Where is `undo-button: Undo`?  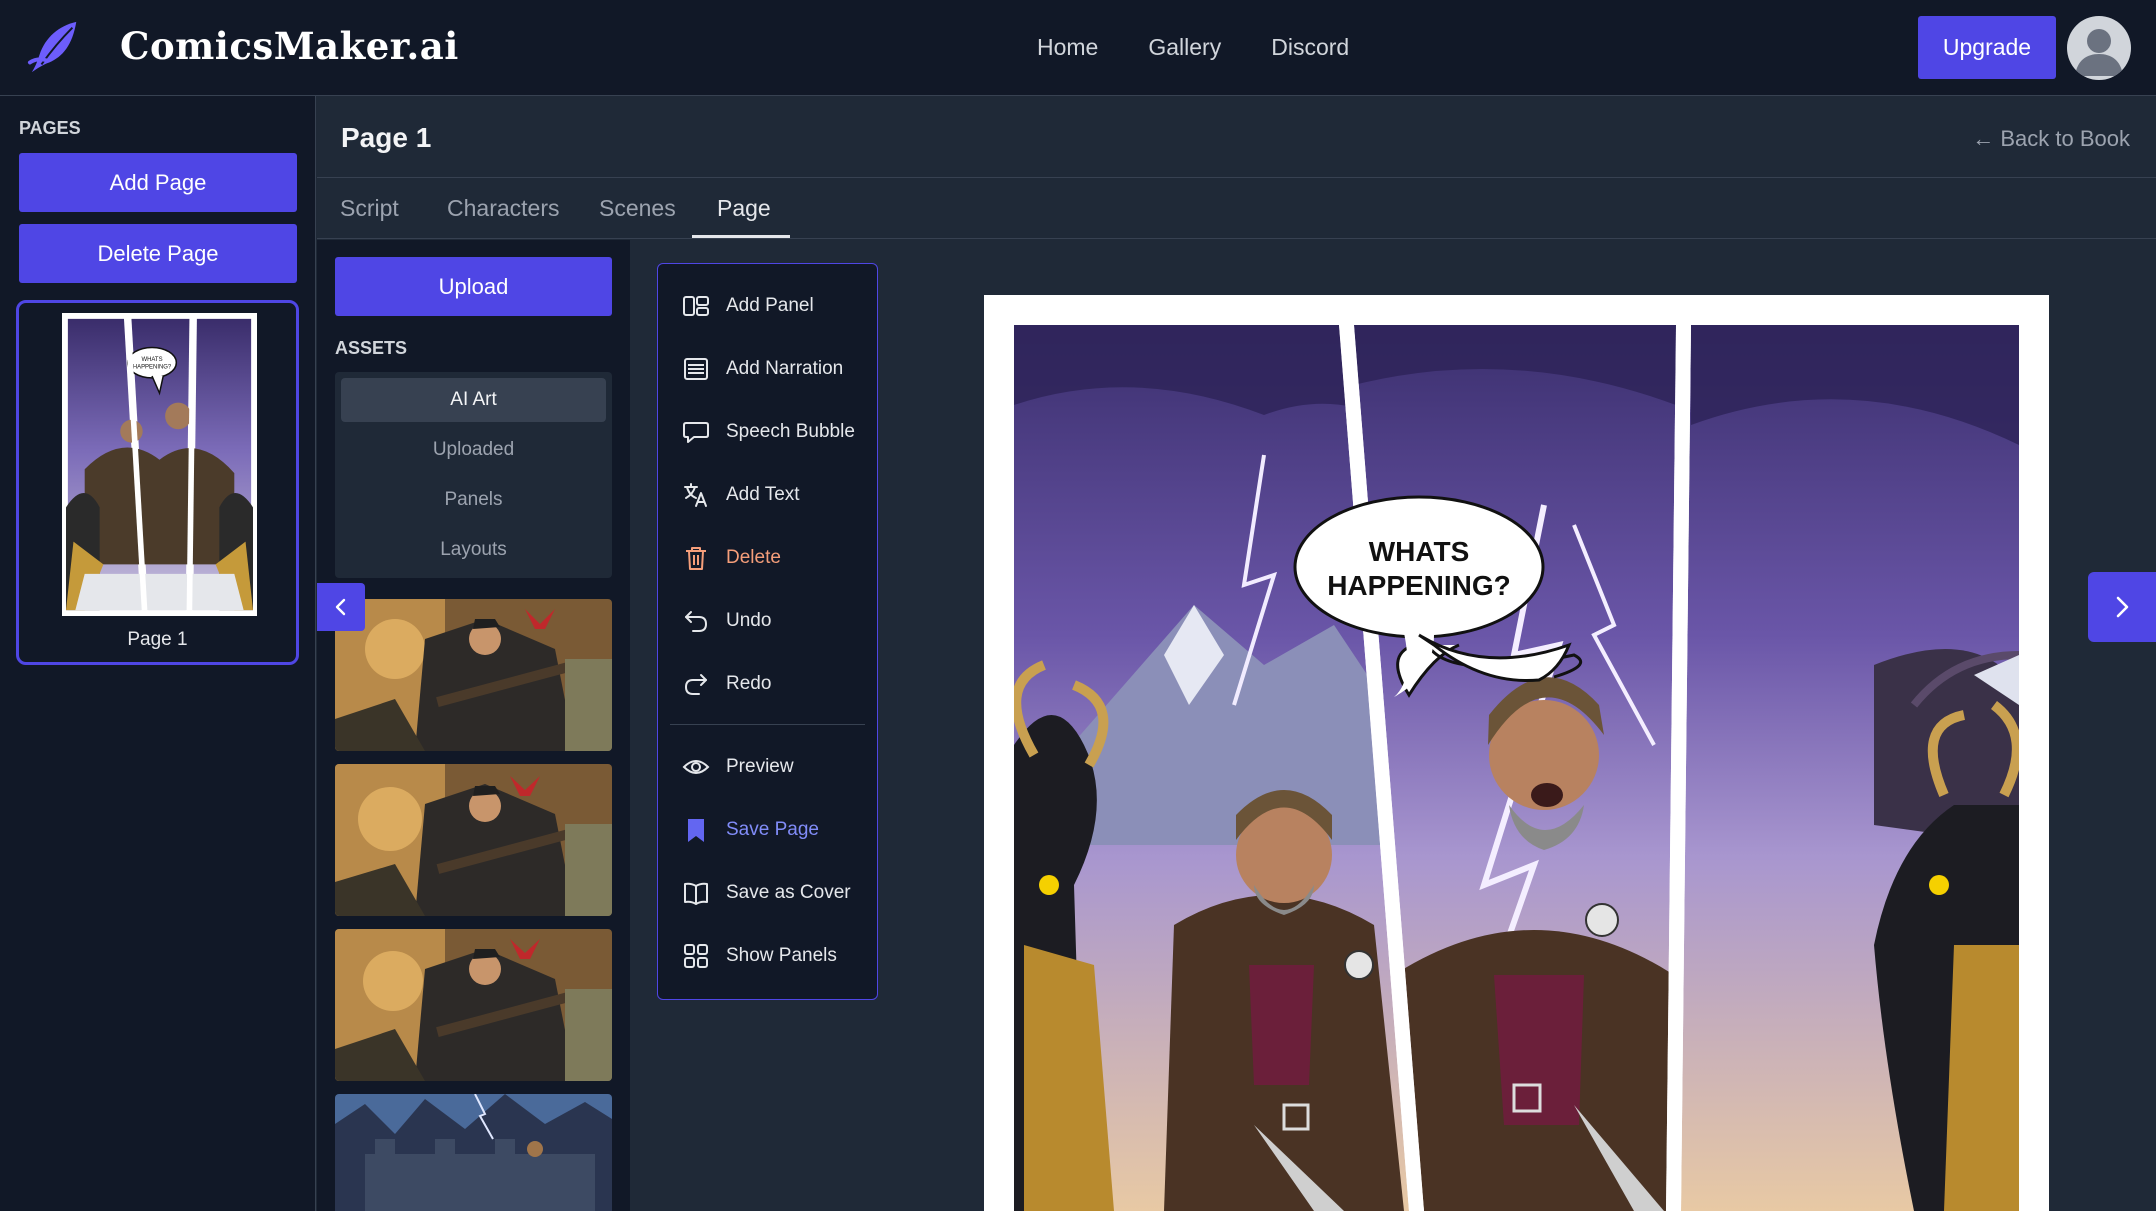
undo-button: Undo is located at coordinates (726, 621).